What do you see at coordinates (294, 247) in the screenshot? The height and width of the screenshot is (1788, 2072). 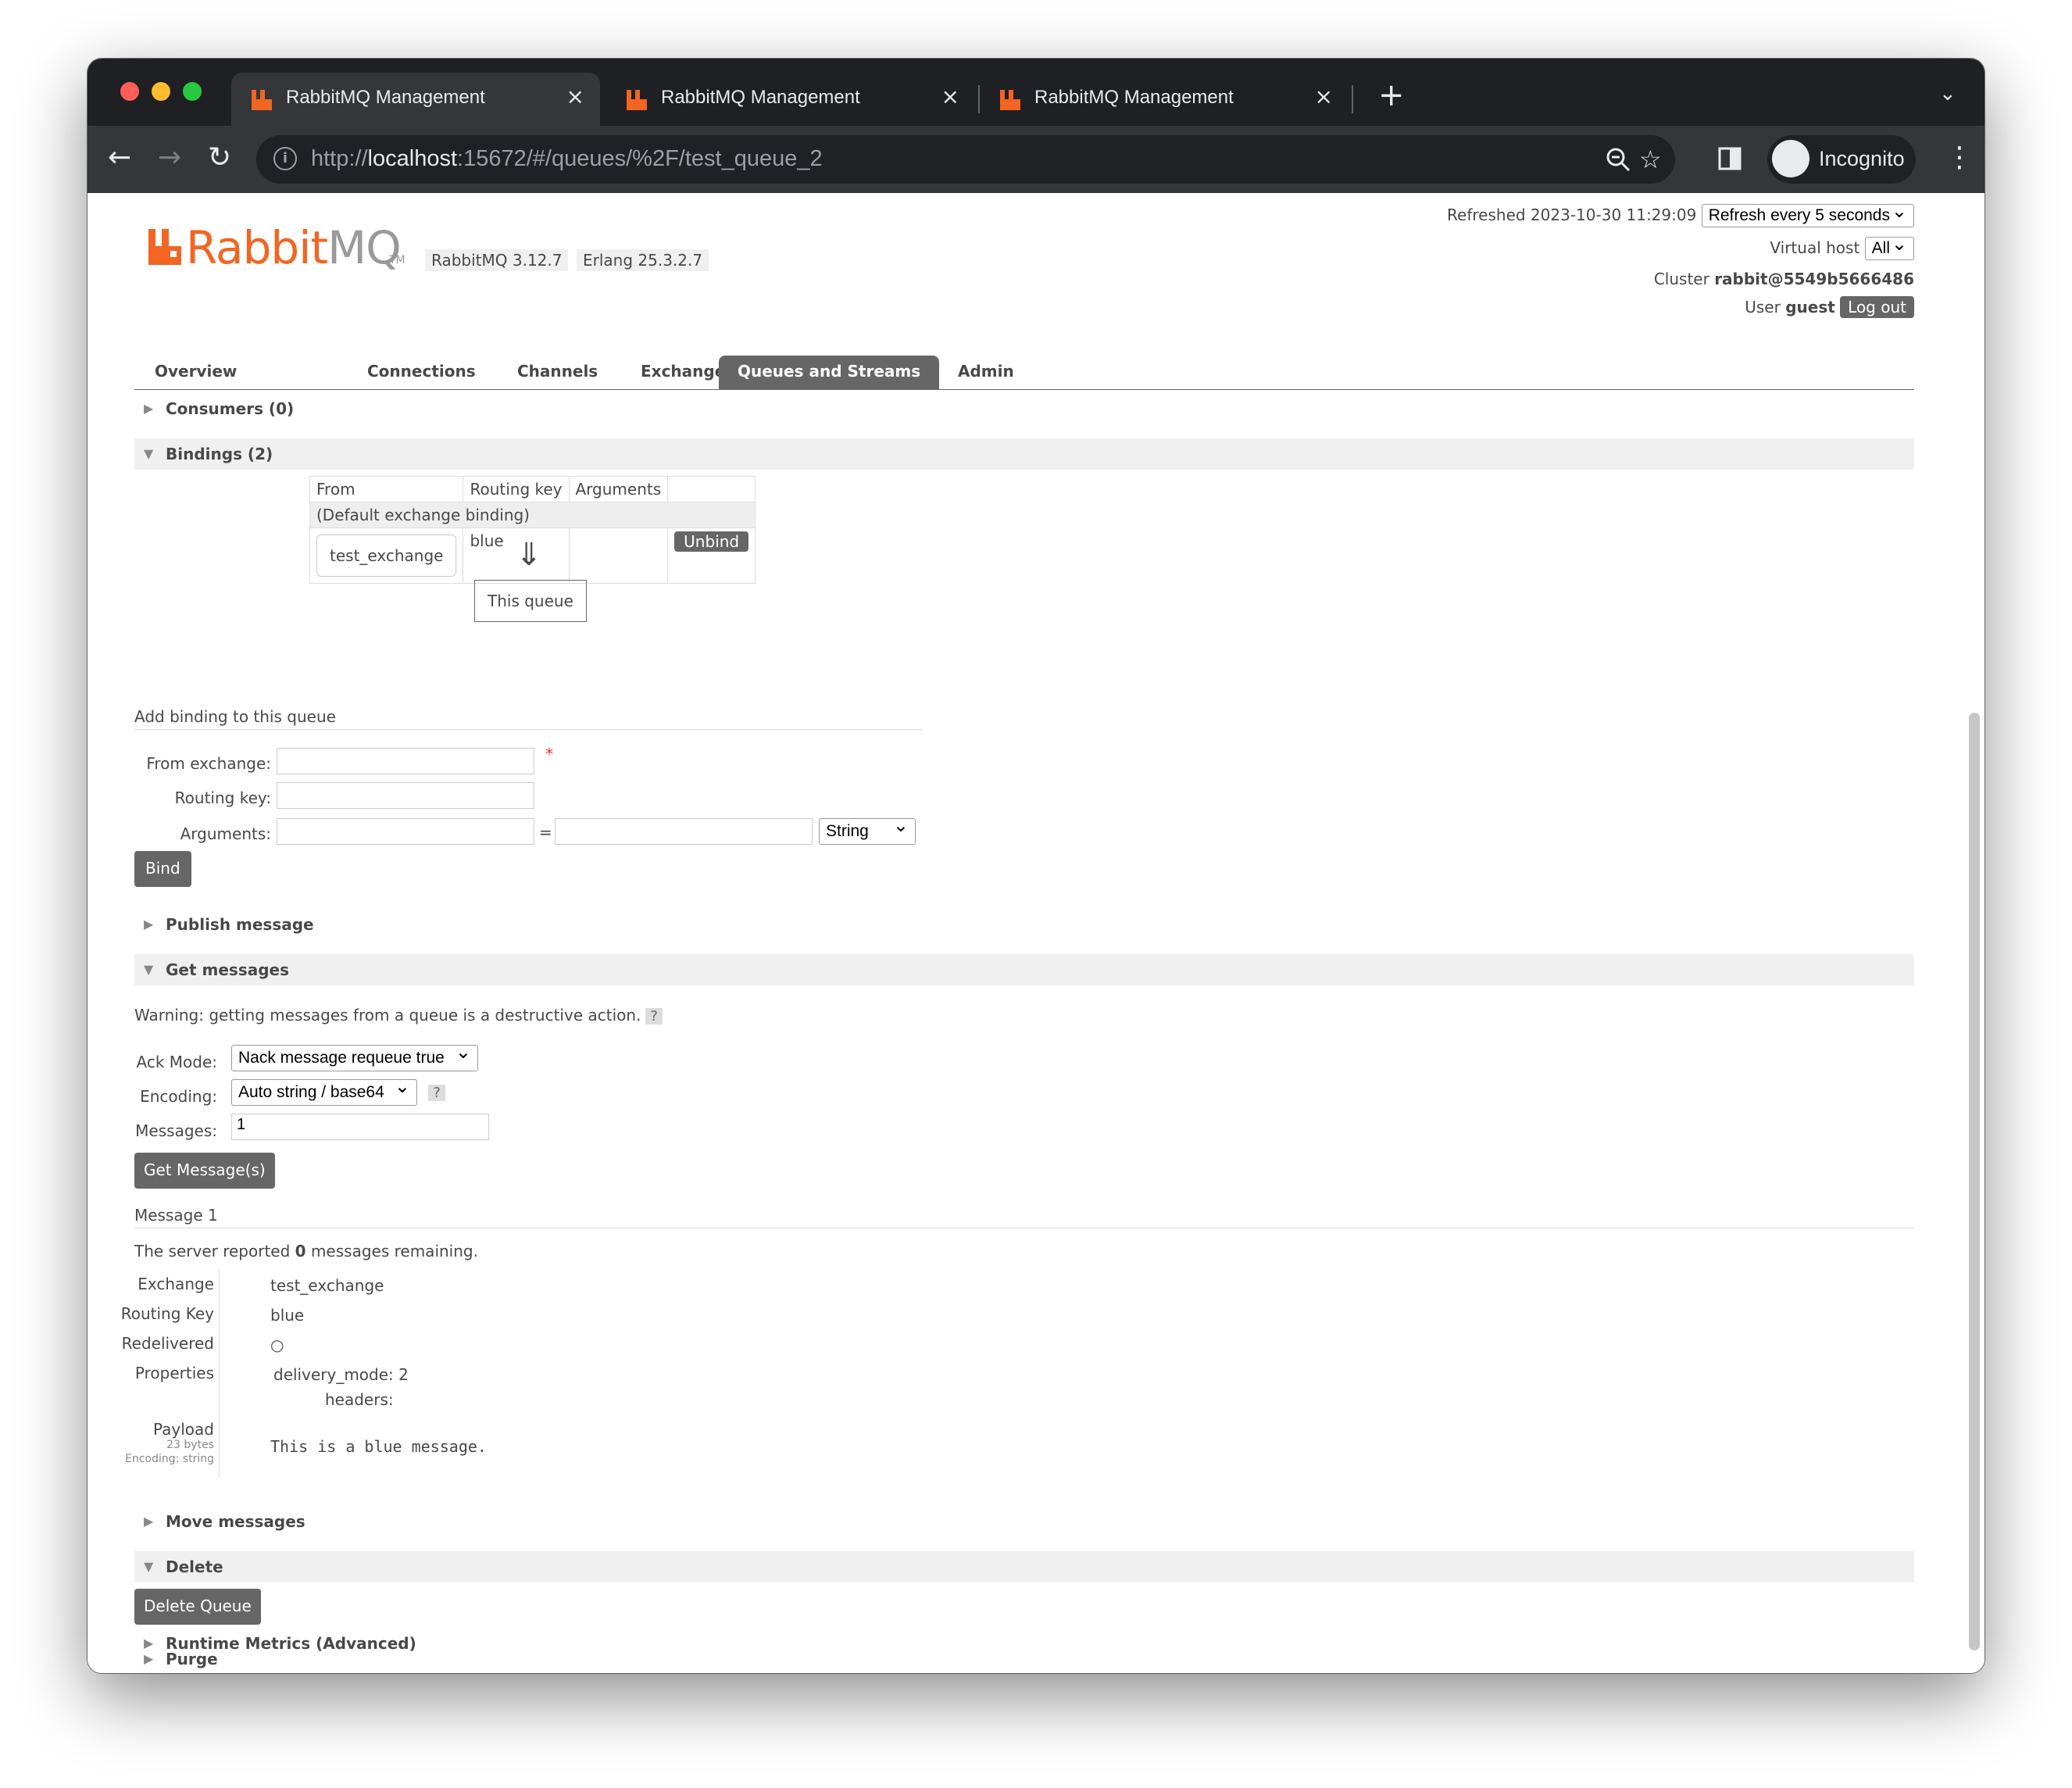 I see `logo-wordmark: RabbitMQ` at bounding box center [294, 247].